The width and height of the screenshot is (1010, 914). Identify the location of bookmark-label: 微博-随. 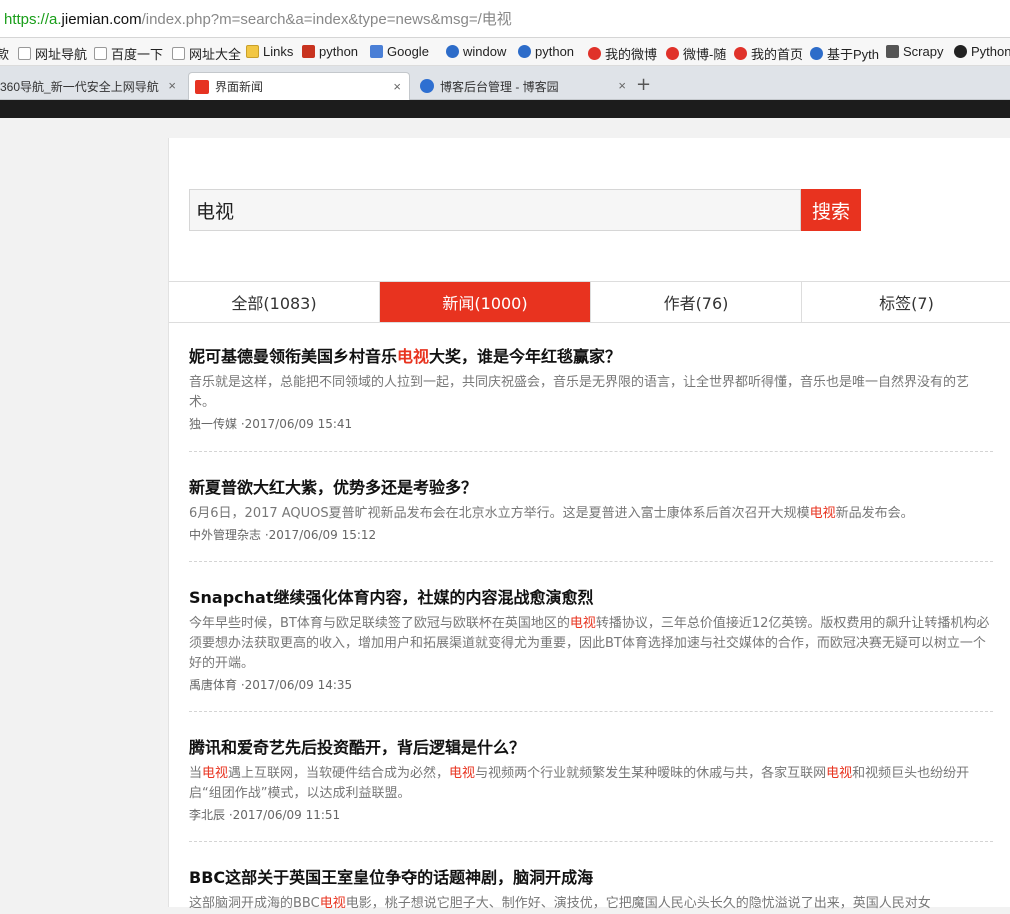
(705, 54).